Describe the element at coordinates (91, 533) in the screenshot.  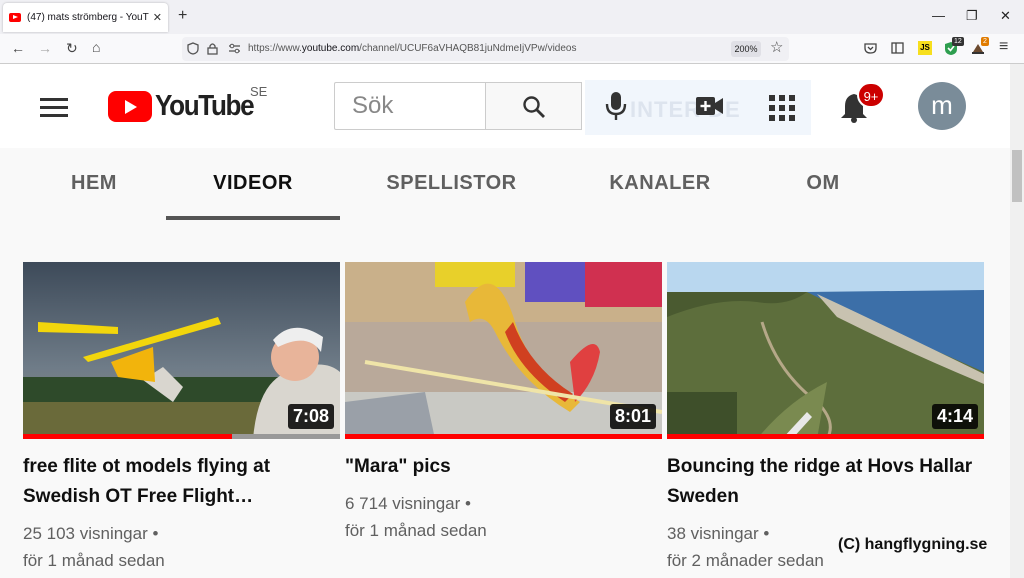
I see `video-views: 25 103 visningar •` at that location.